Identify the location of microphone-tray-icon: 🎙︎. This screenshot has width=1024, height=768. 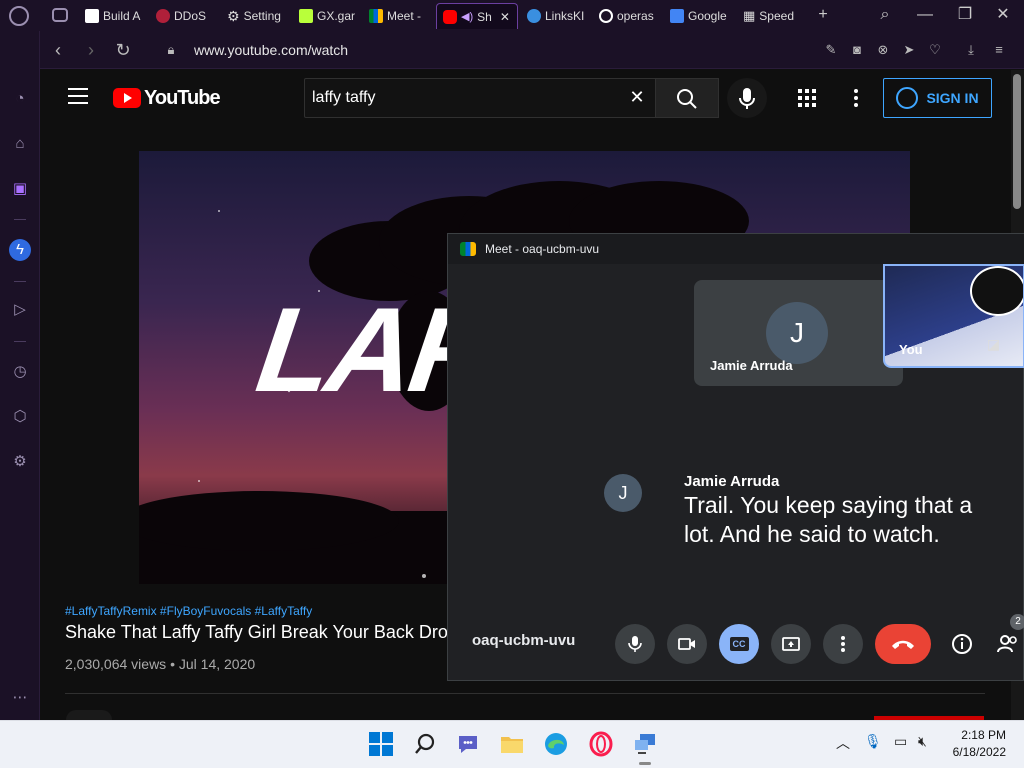
(873, 741).